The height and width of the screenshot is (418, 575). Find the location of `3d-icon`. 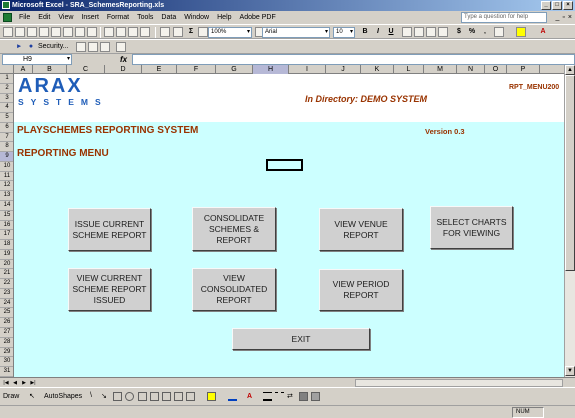

3d-icon is located at coordinates (315, 396).